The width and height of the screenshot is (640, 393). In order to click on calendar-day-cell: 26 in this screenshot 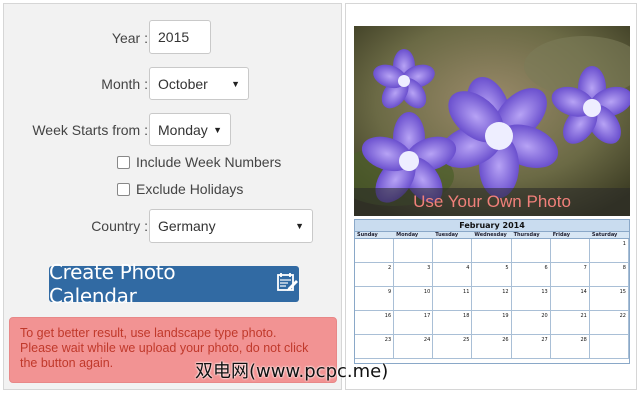, I will do `click(492, 347)`.